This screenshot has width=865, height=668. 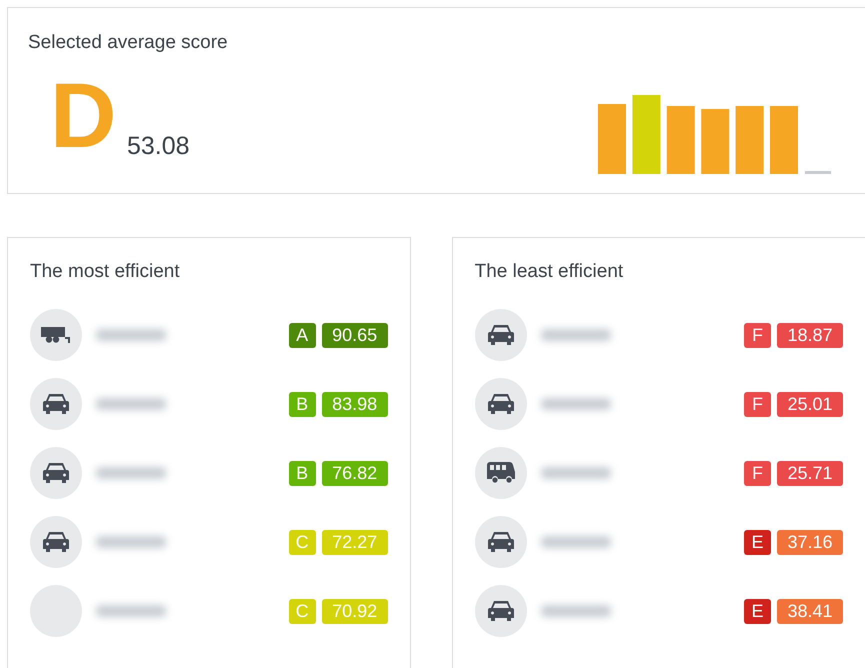 What do you see at coordinates (105, 272) in the screenshot?
I see `card-title: The most efficient` at bounding box center [105, 272].